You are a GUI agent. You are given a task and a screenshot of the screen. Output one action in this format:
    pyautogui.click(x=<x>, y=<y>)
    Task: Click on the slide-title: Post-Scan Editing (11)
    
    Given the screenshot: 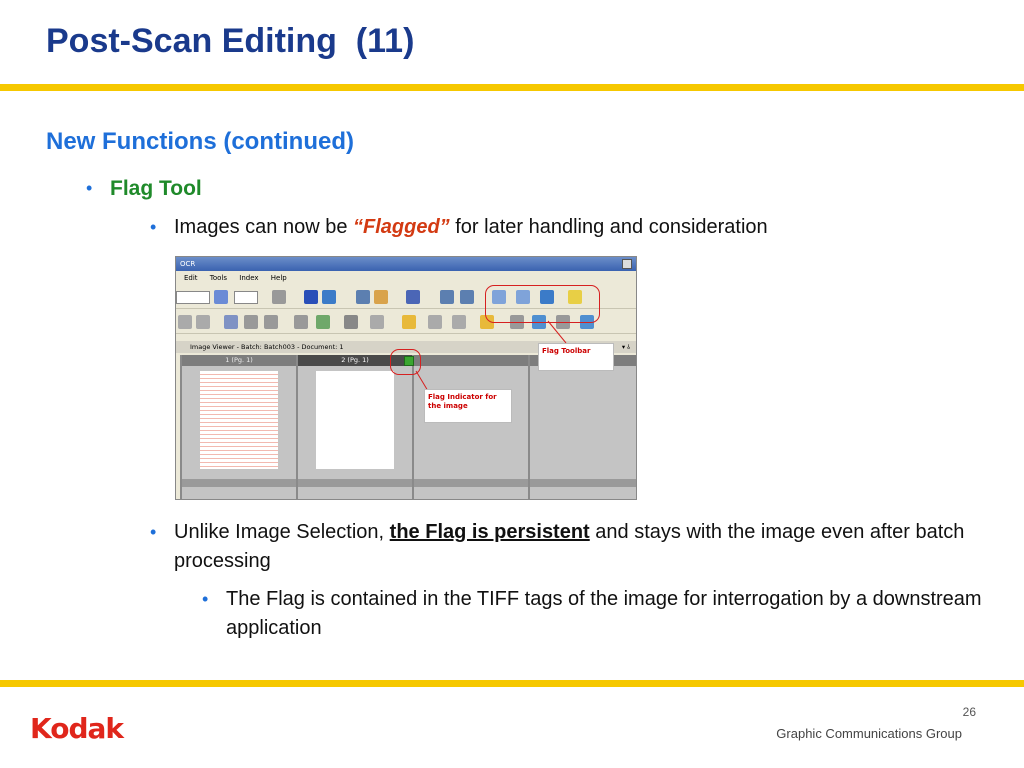 What is the action you would take?
    pyautogui.click(x=230, y=41)
    